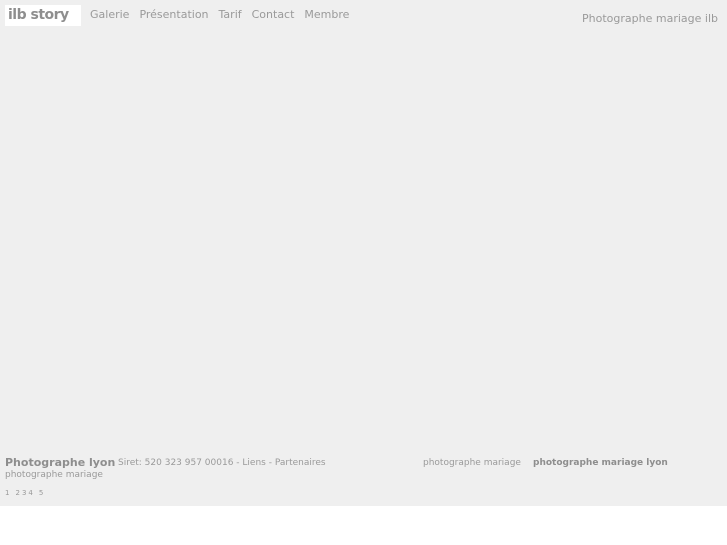  I want to click on siret-text: Siret: 520 323 957 00016, so click(176, 463).